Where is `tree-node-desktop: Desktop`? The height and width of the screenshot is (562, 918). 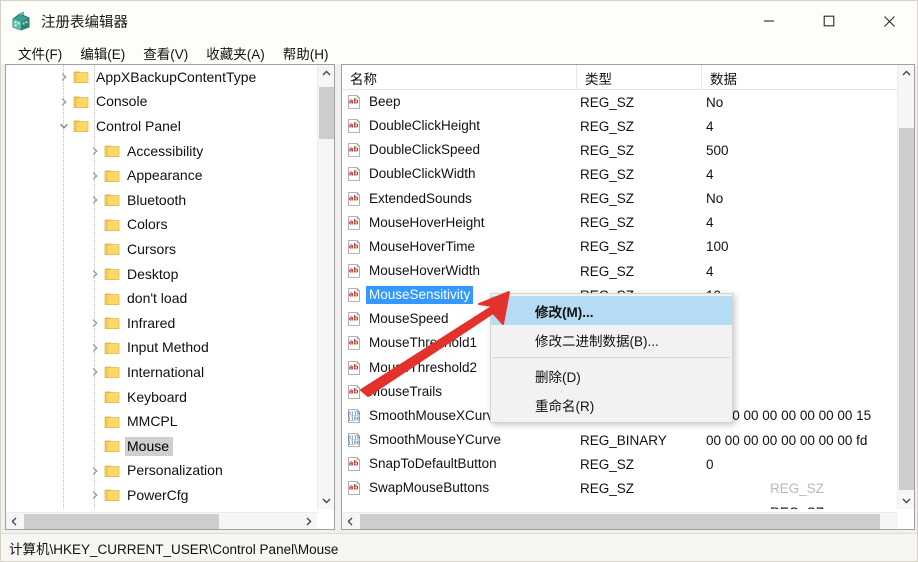
tree-node-desktop: Desktop is located at coordinates (161, 274).